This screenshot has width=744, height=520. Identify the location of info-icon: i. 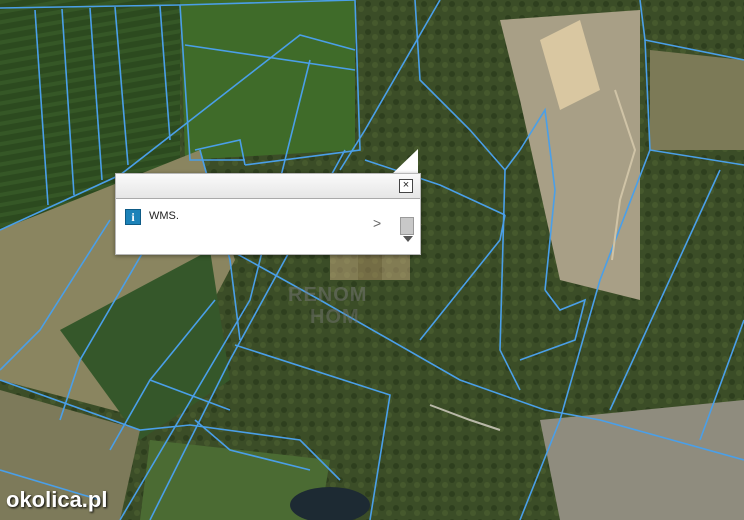
(133, 217).